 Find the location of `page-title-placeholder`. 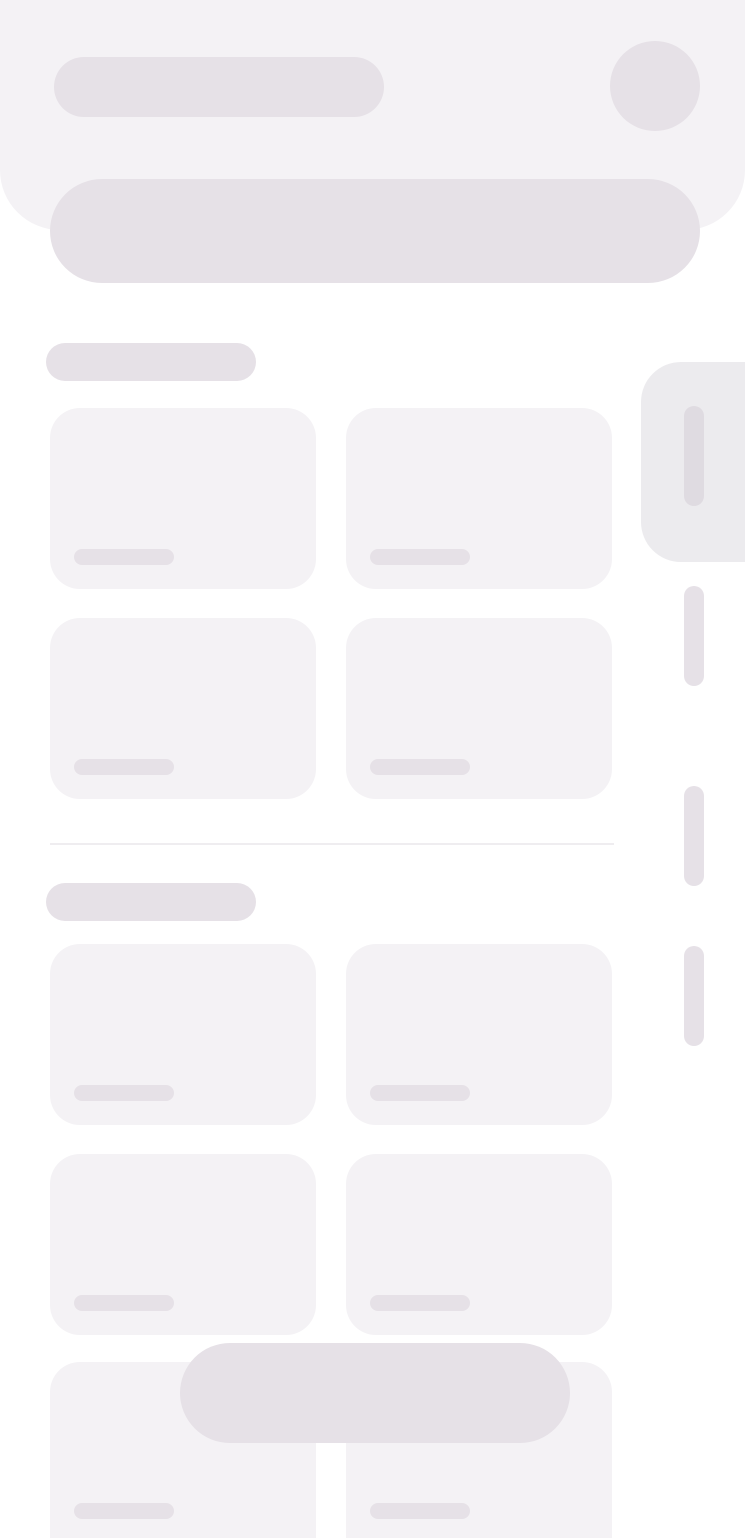

page-title-placeholder is located at coordinates (219, 87).